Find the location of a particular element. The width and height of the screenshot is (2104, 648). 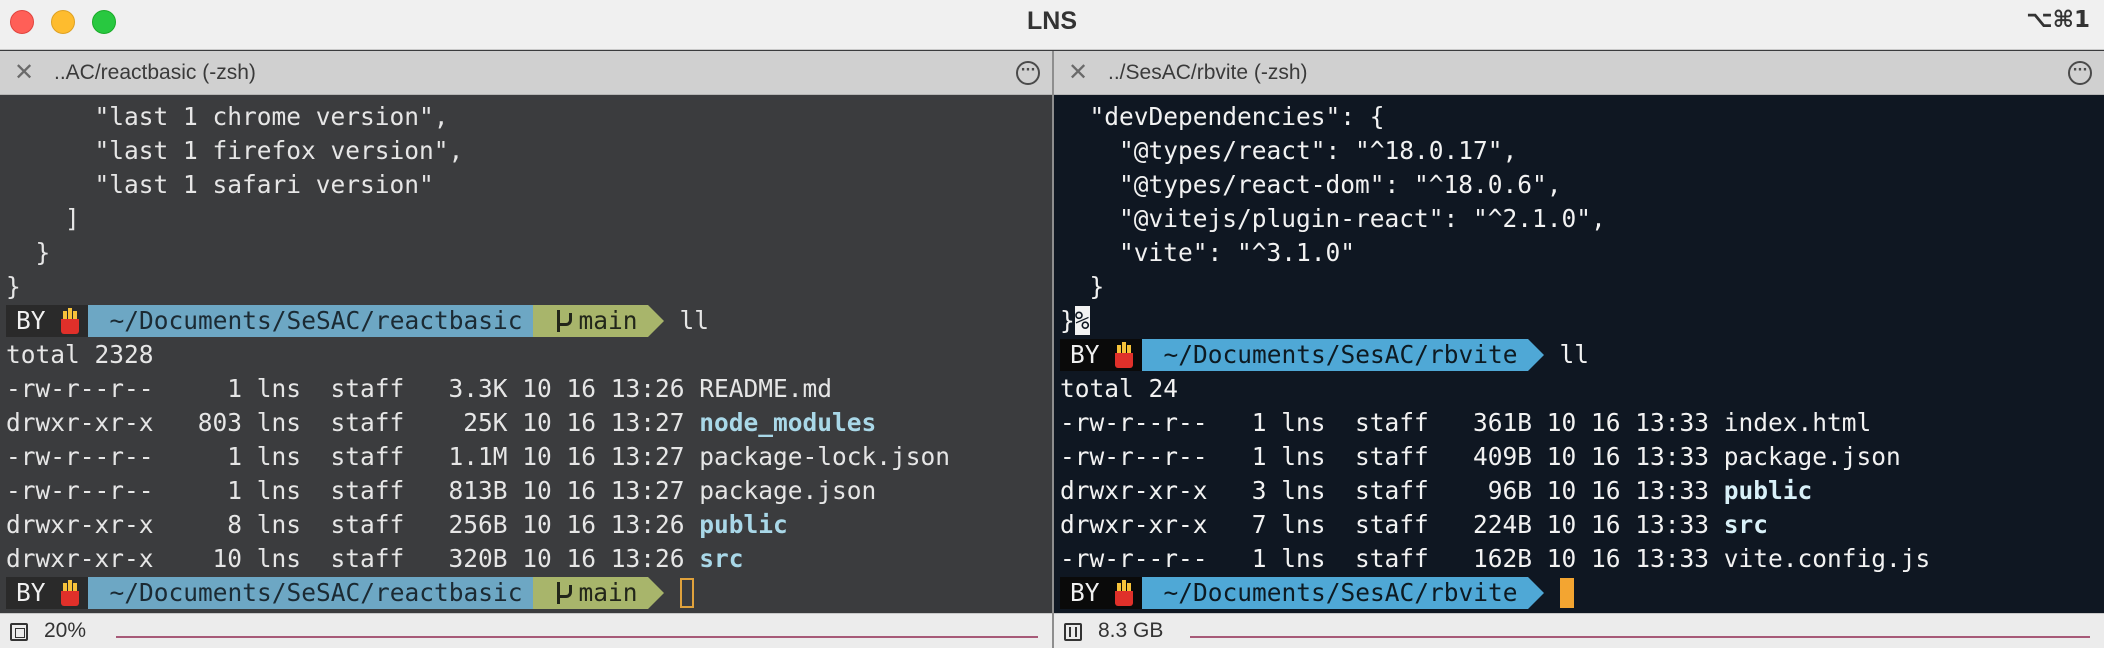

file-name: index.html is located at coordinates (1798, 422).